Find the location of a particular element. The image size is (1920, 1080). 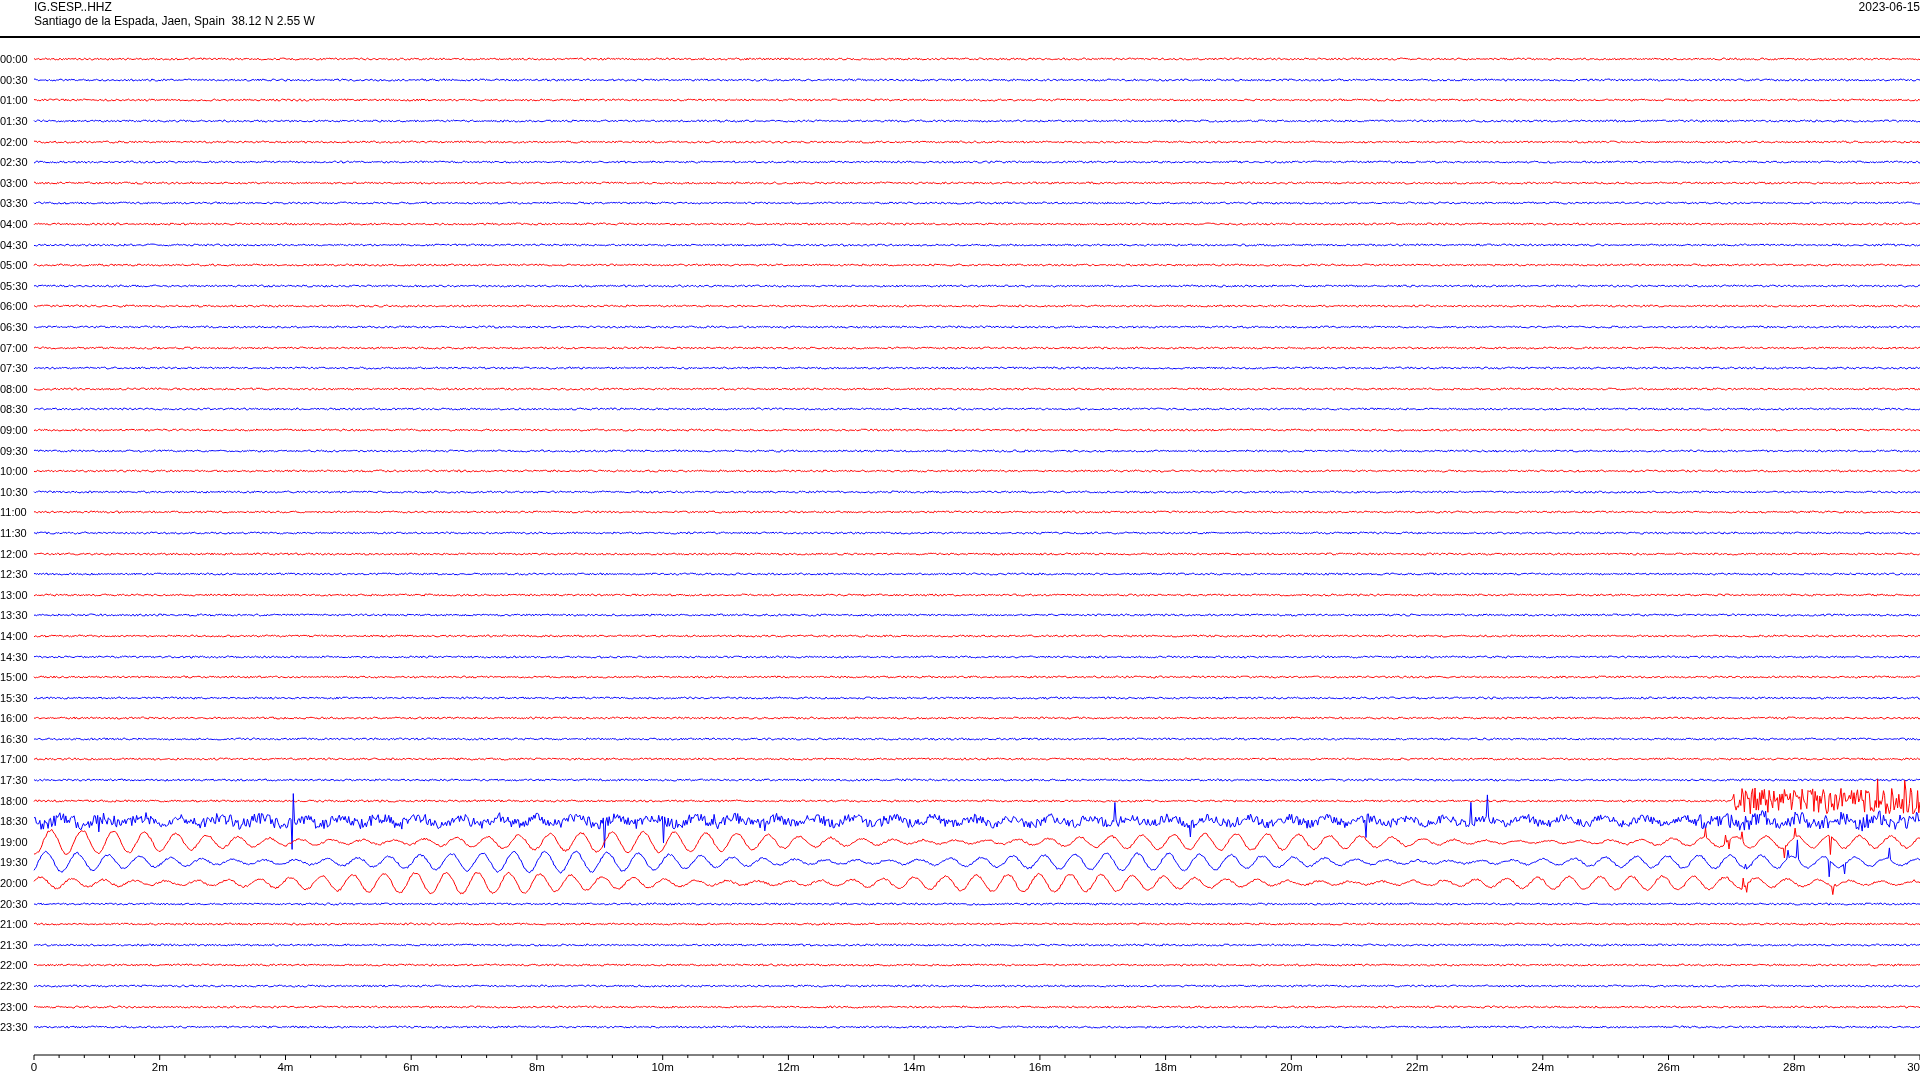

axis-label: 16m is located at coordinates (1040, 1066).